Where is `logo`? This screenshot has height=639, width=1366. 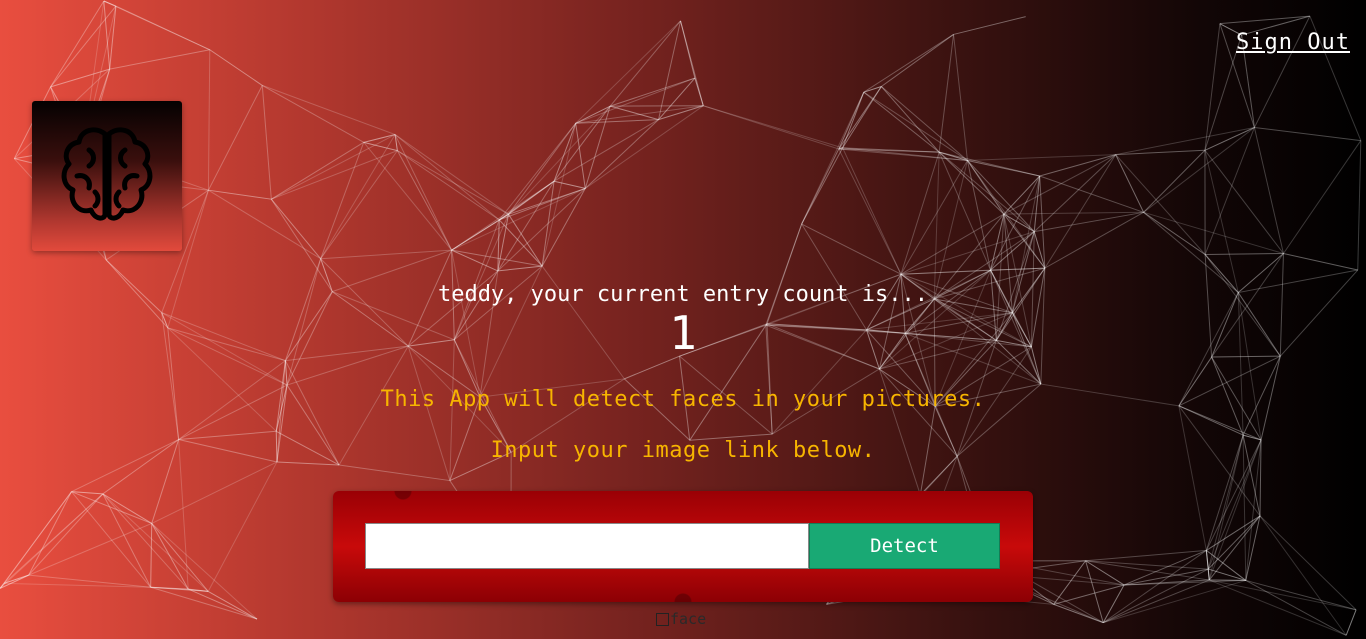
logo is located at coordinates (107, 176).